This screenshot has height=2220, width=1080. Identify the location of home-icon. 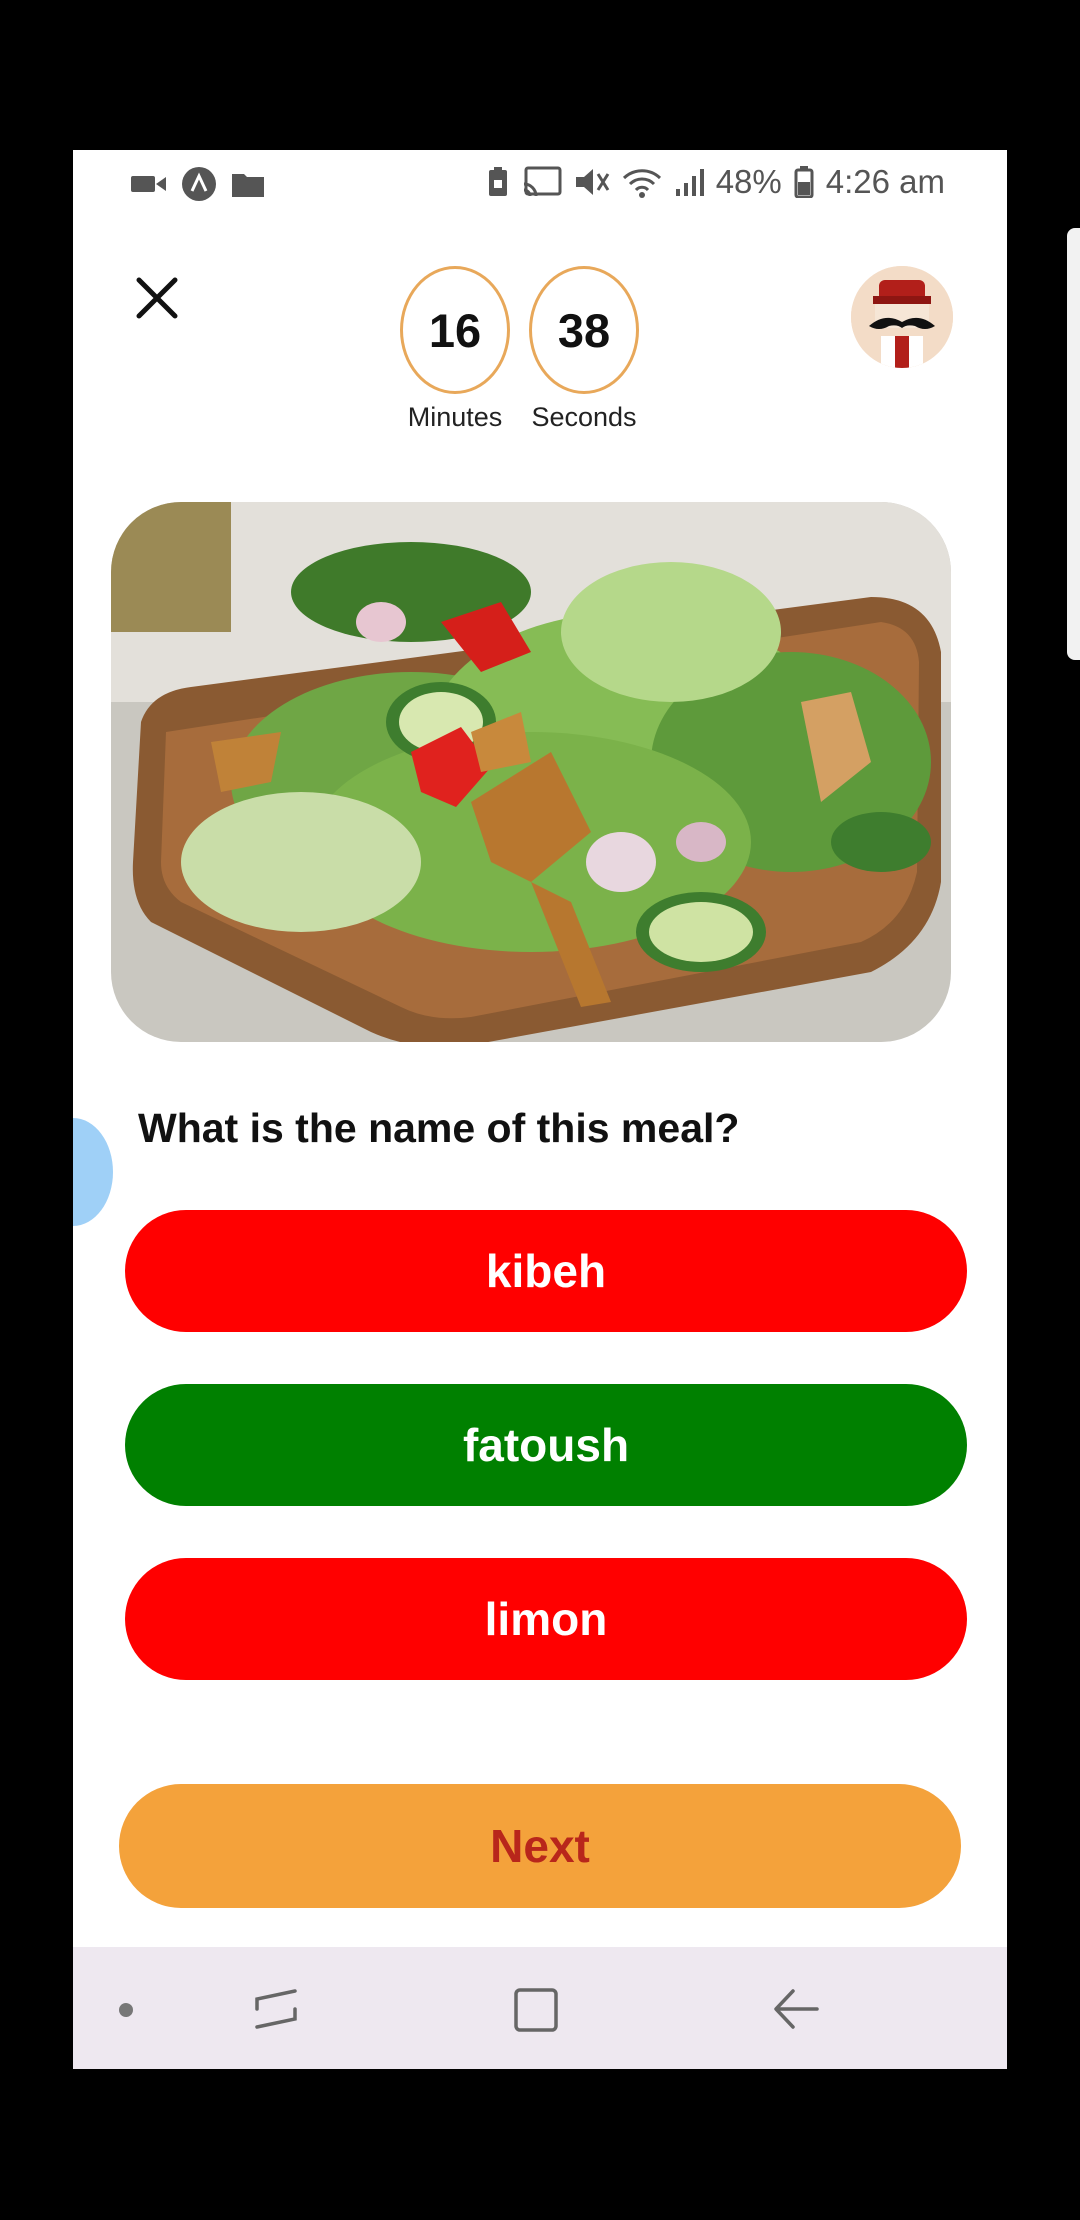
(536, 2010).